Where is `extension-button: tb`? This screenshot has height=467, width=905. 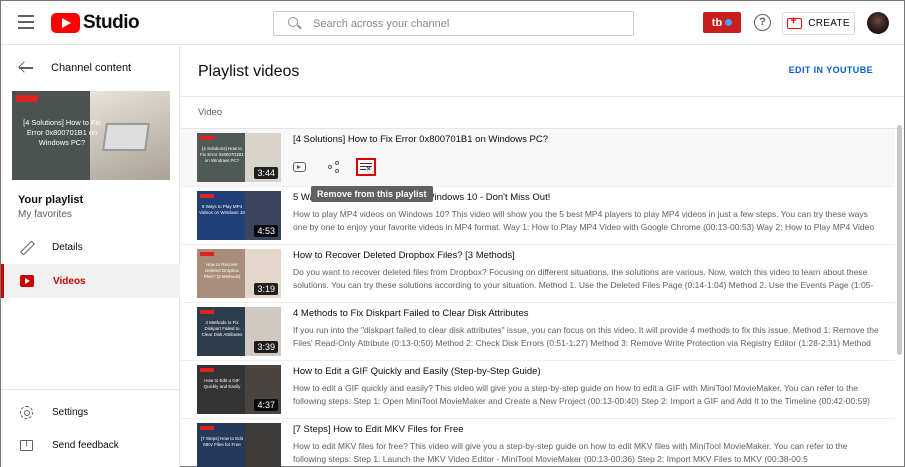
extension-button: tb is located at coordinates (722, 22).